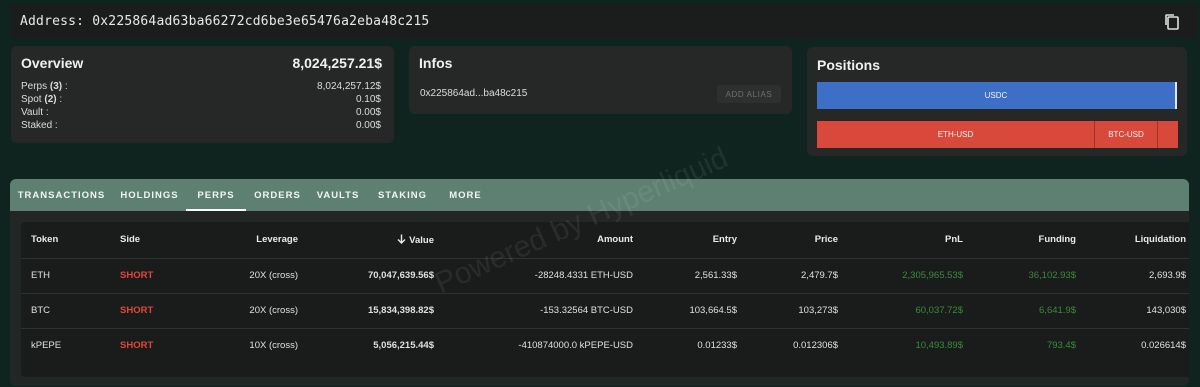 Image resolution: width=1200 pixels, height=387 pixels. What do you see at coordinates (376, 310) in the screenshot?
I see `cell-value: 15,834,398.82$` at bounding box center [376, 310].